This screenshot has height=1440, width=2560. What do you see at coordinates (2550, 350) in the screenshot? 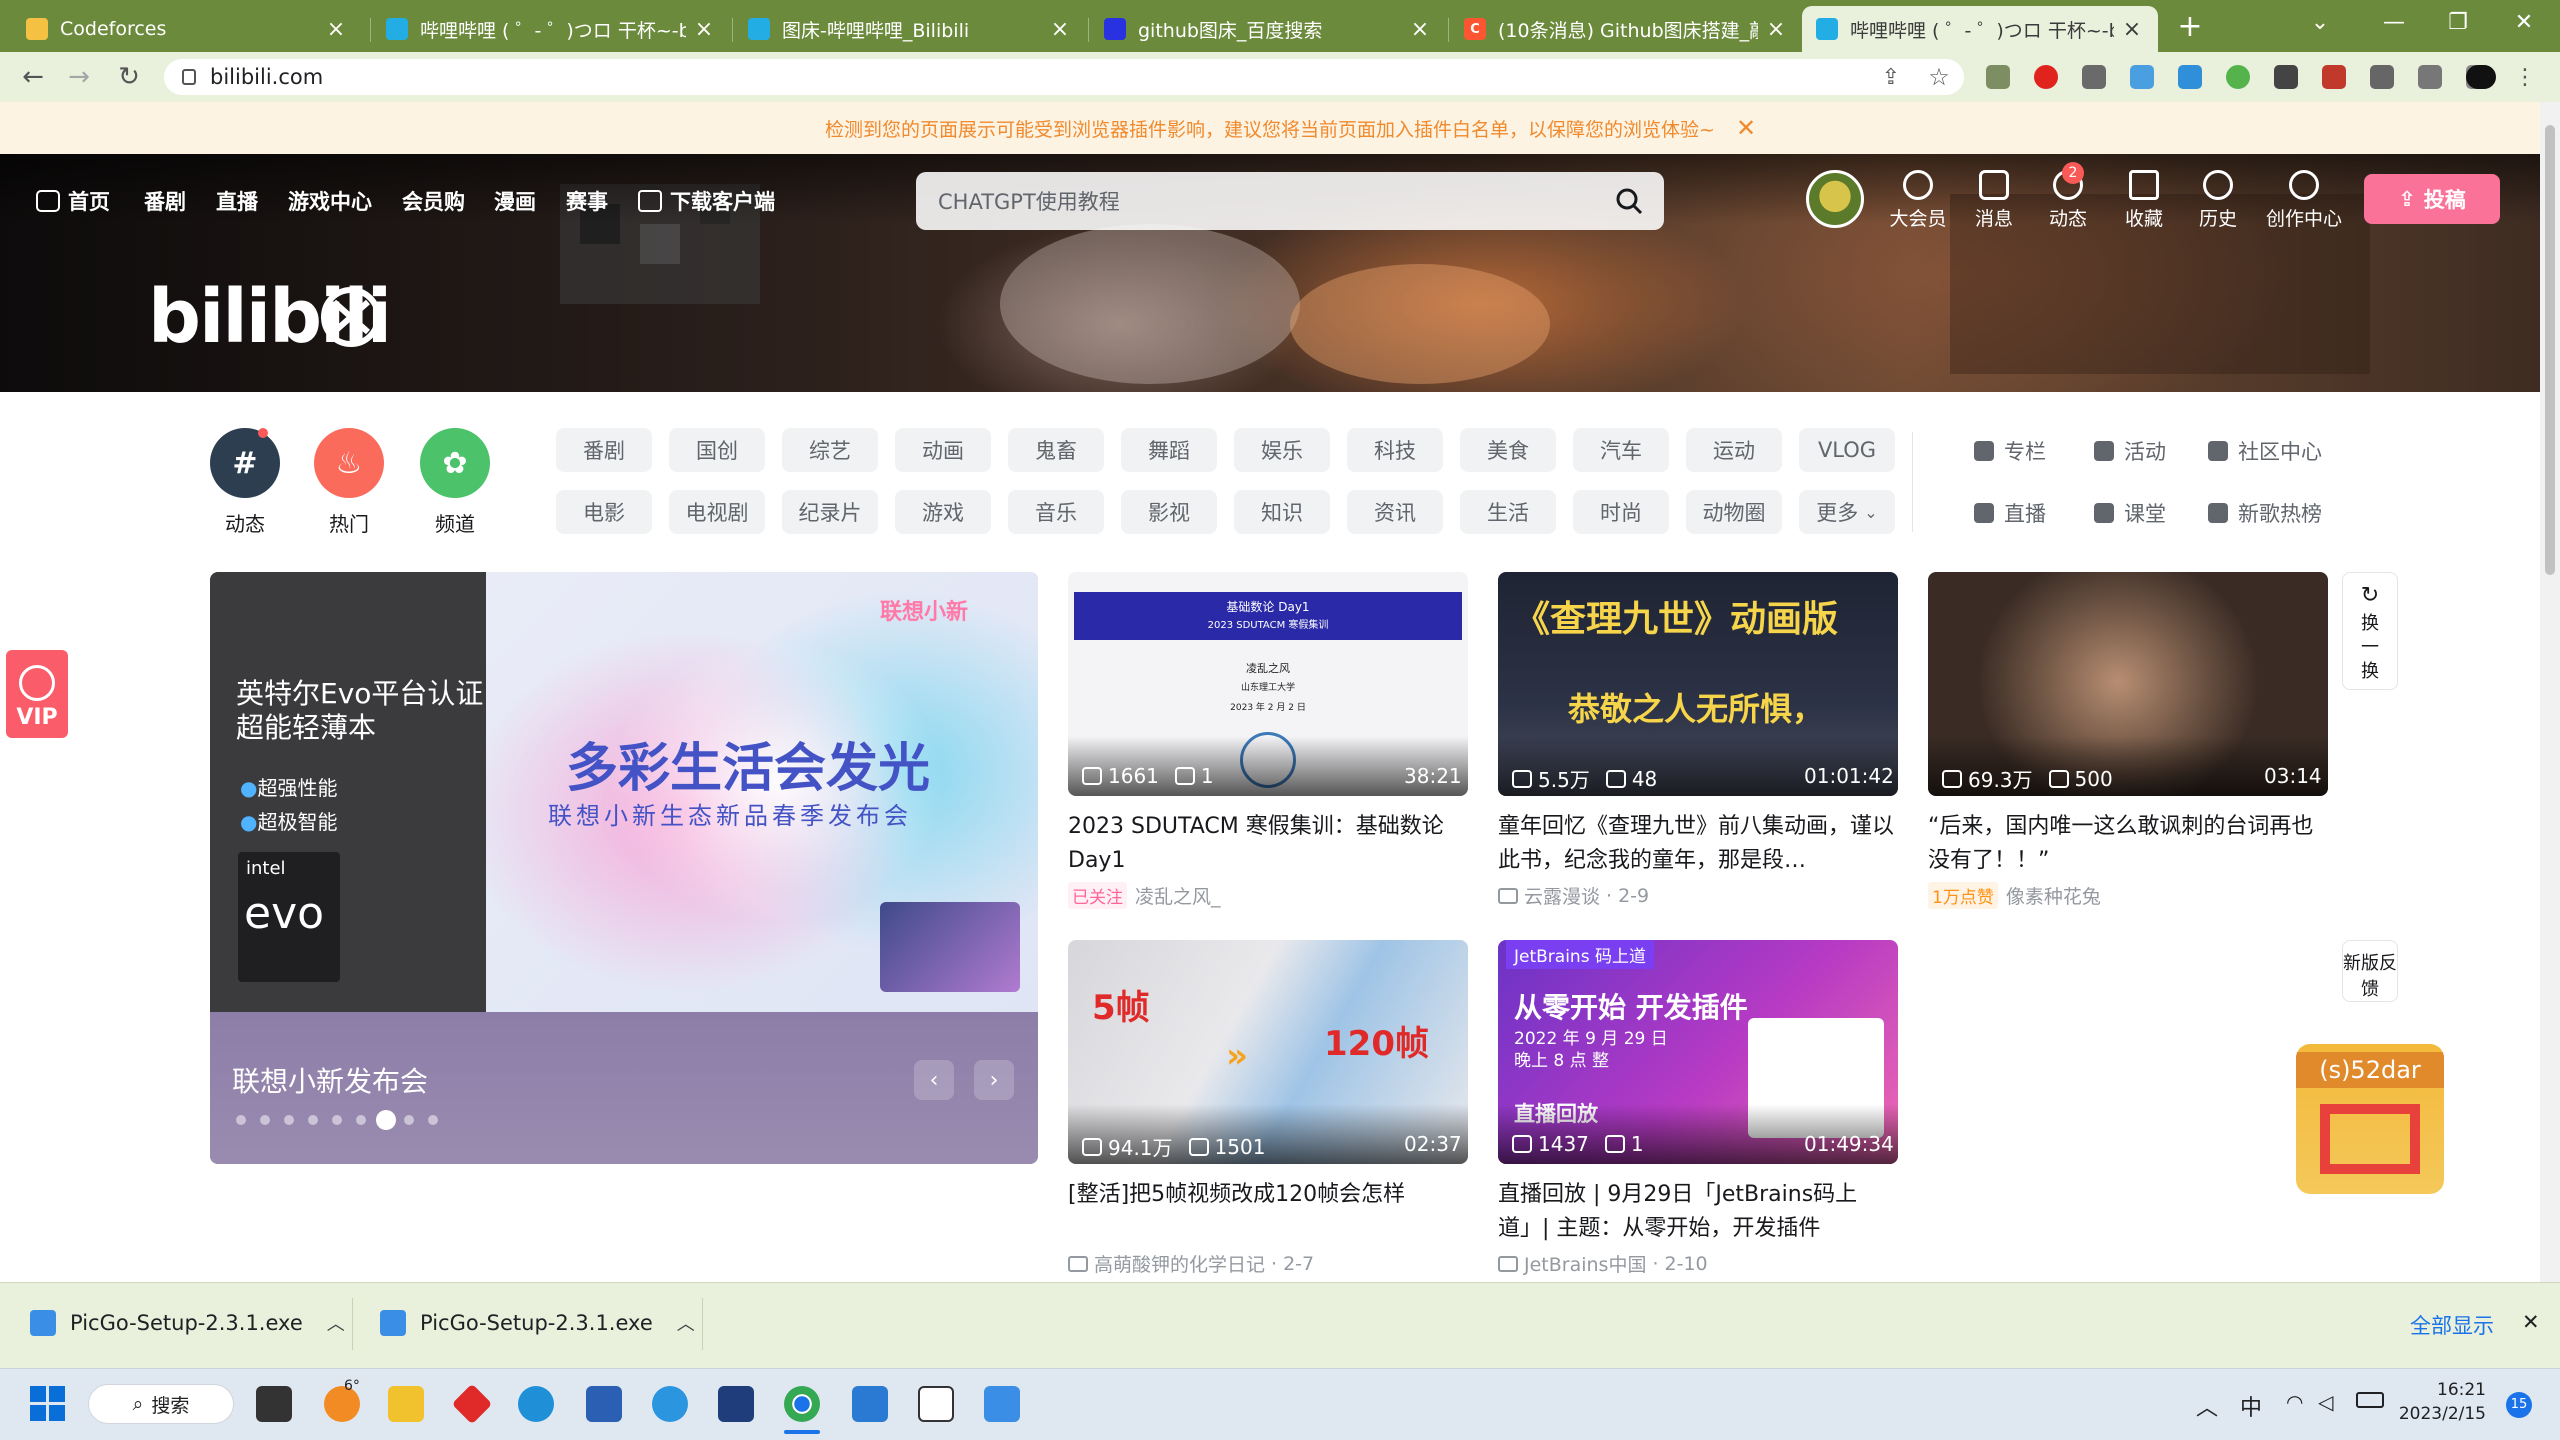
I see `scrollbar-thumb` at bounding box center [2550, 350].